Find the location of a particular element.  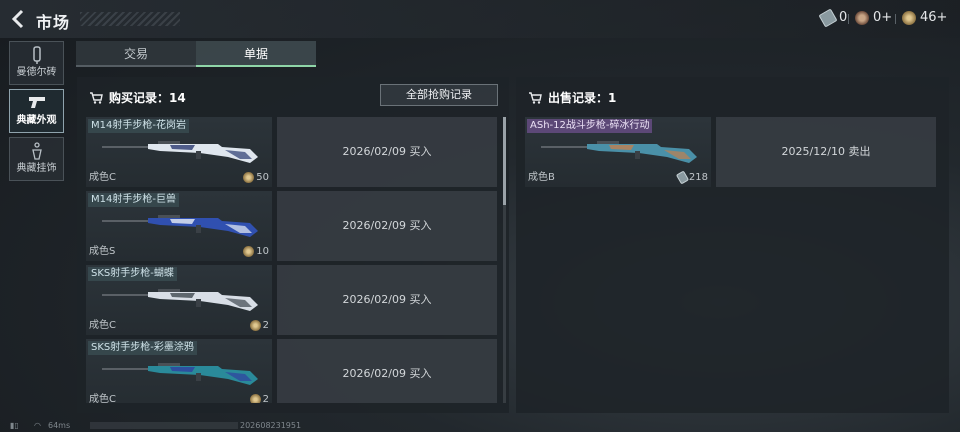

tab-bar: 交易 单据 is located at coordinates (196, 54).